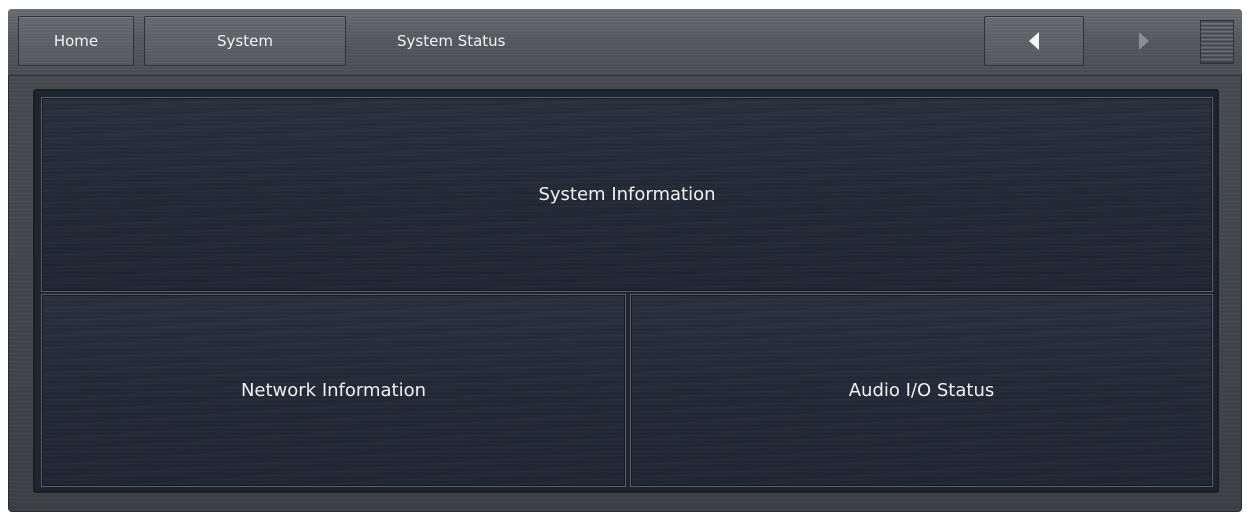 The height and width of the screenshot is (514, 1247). I want to click on forward-button, so click(1144, 41).